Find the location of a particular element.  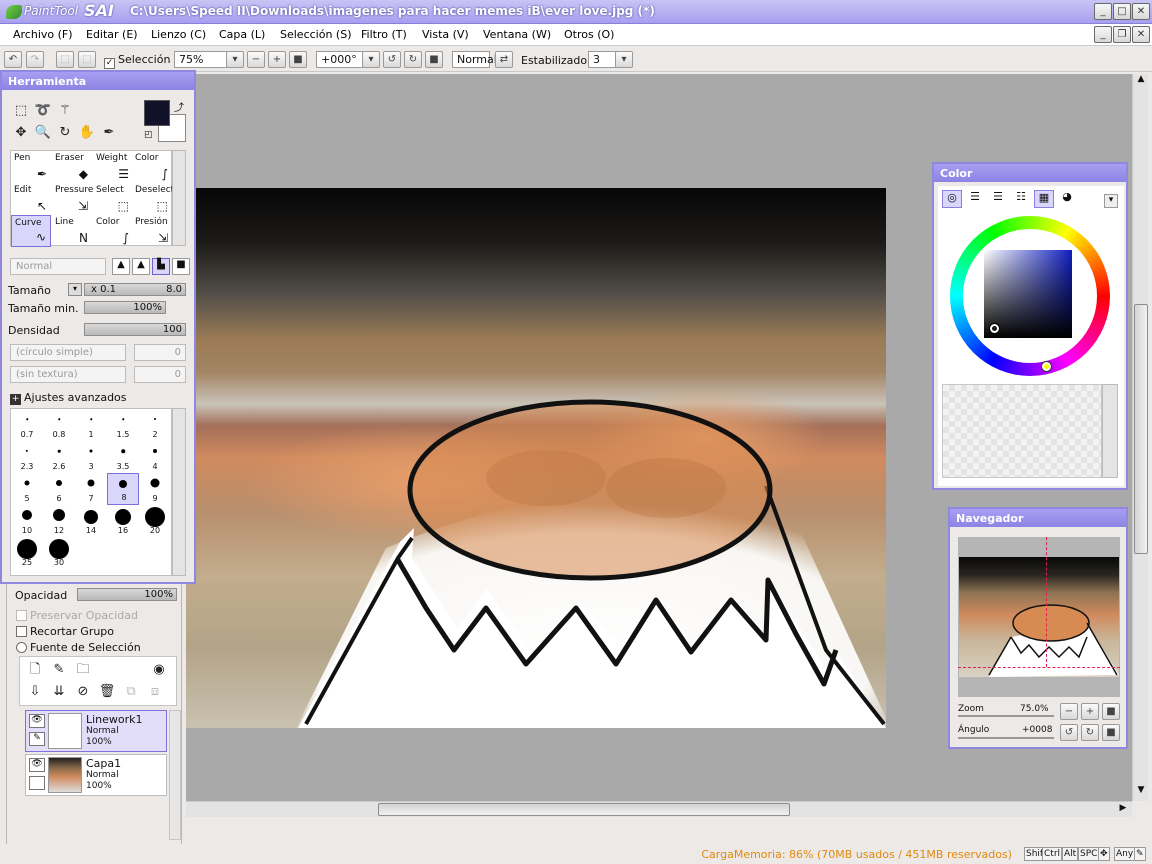

navigator-preview is located at coordinates (1039, 617).